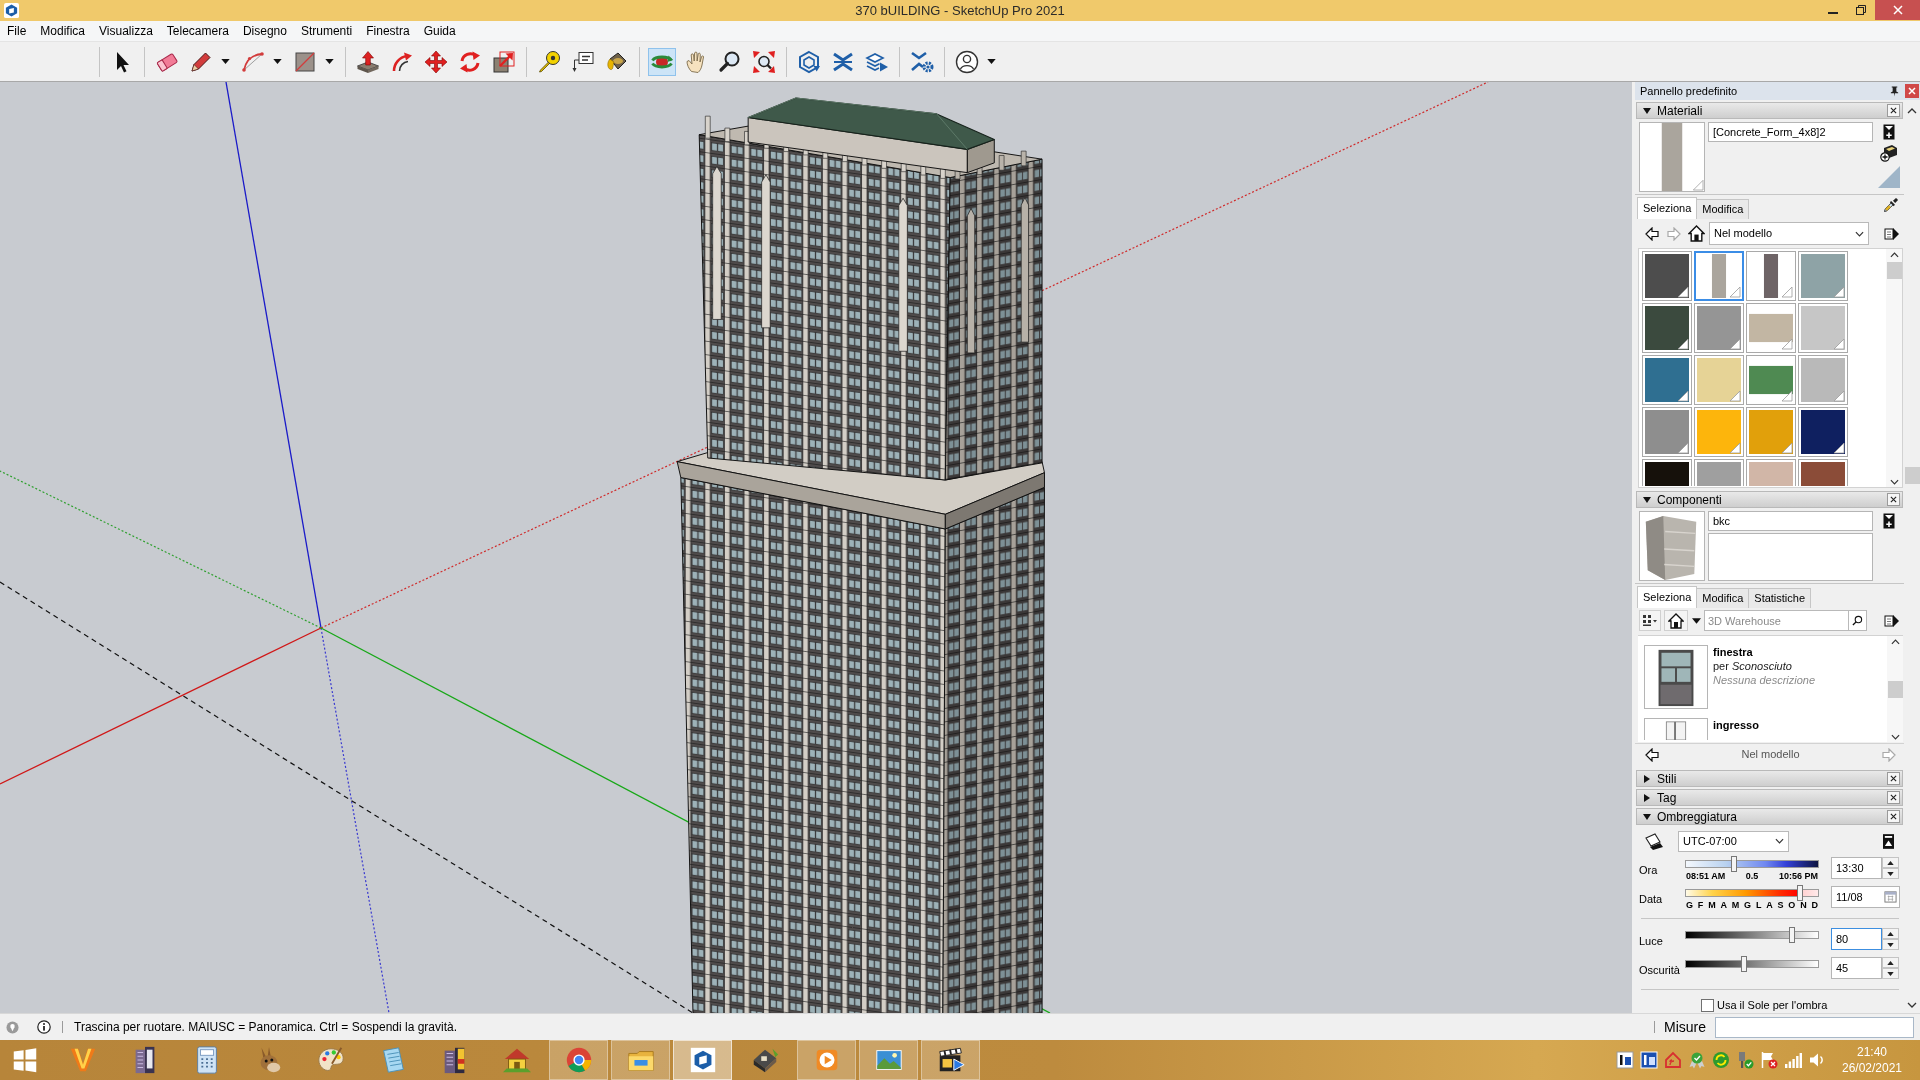  Describe the element at coordinates (1764, 652) in the screenshot. I see `component-name: finestra` at that location.